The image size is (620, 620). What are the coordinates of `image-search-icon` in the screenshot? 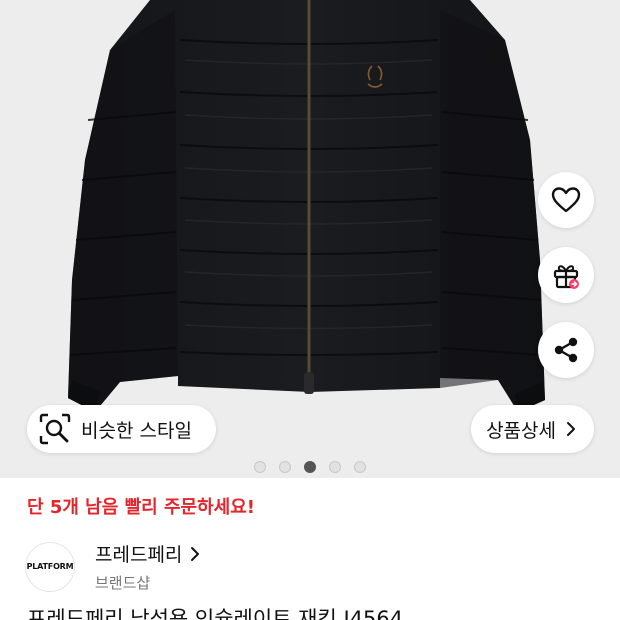 It's located at (55, 429).